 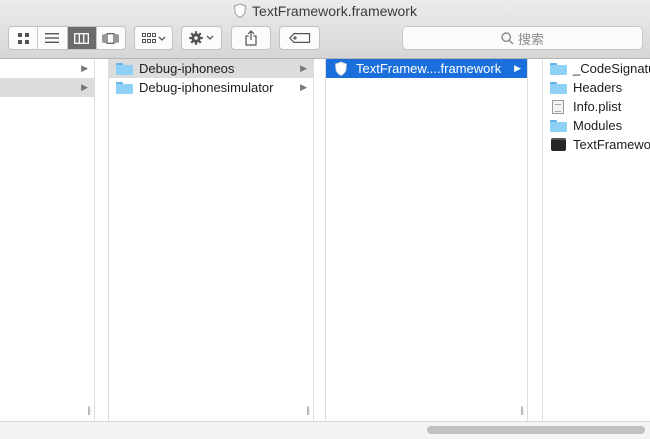 I want to click on list-item-textframework-binary: TextFramework, so click(x=596, y=144).